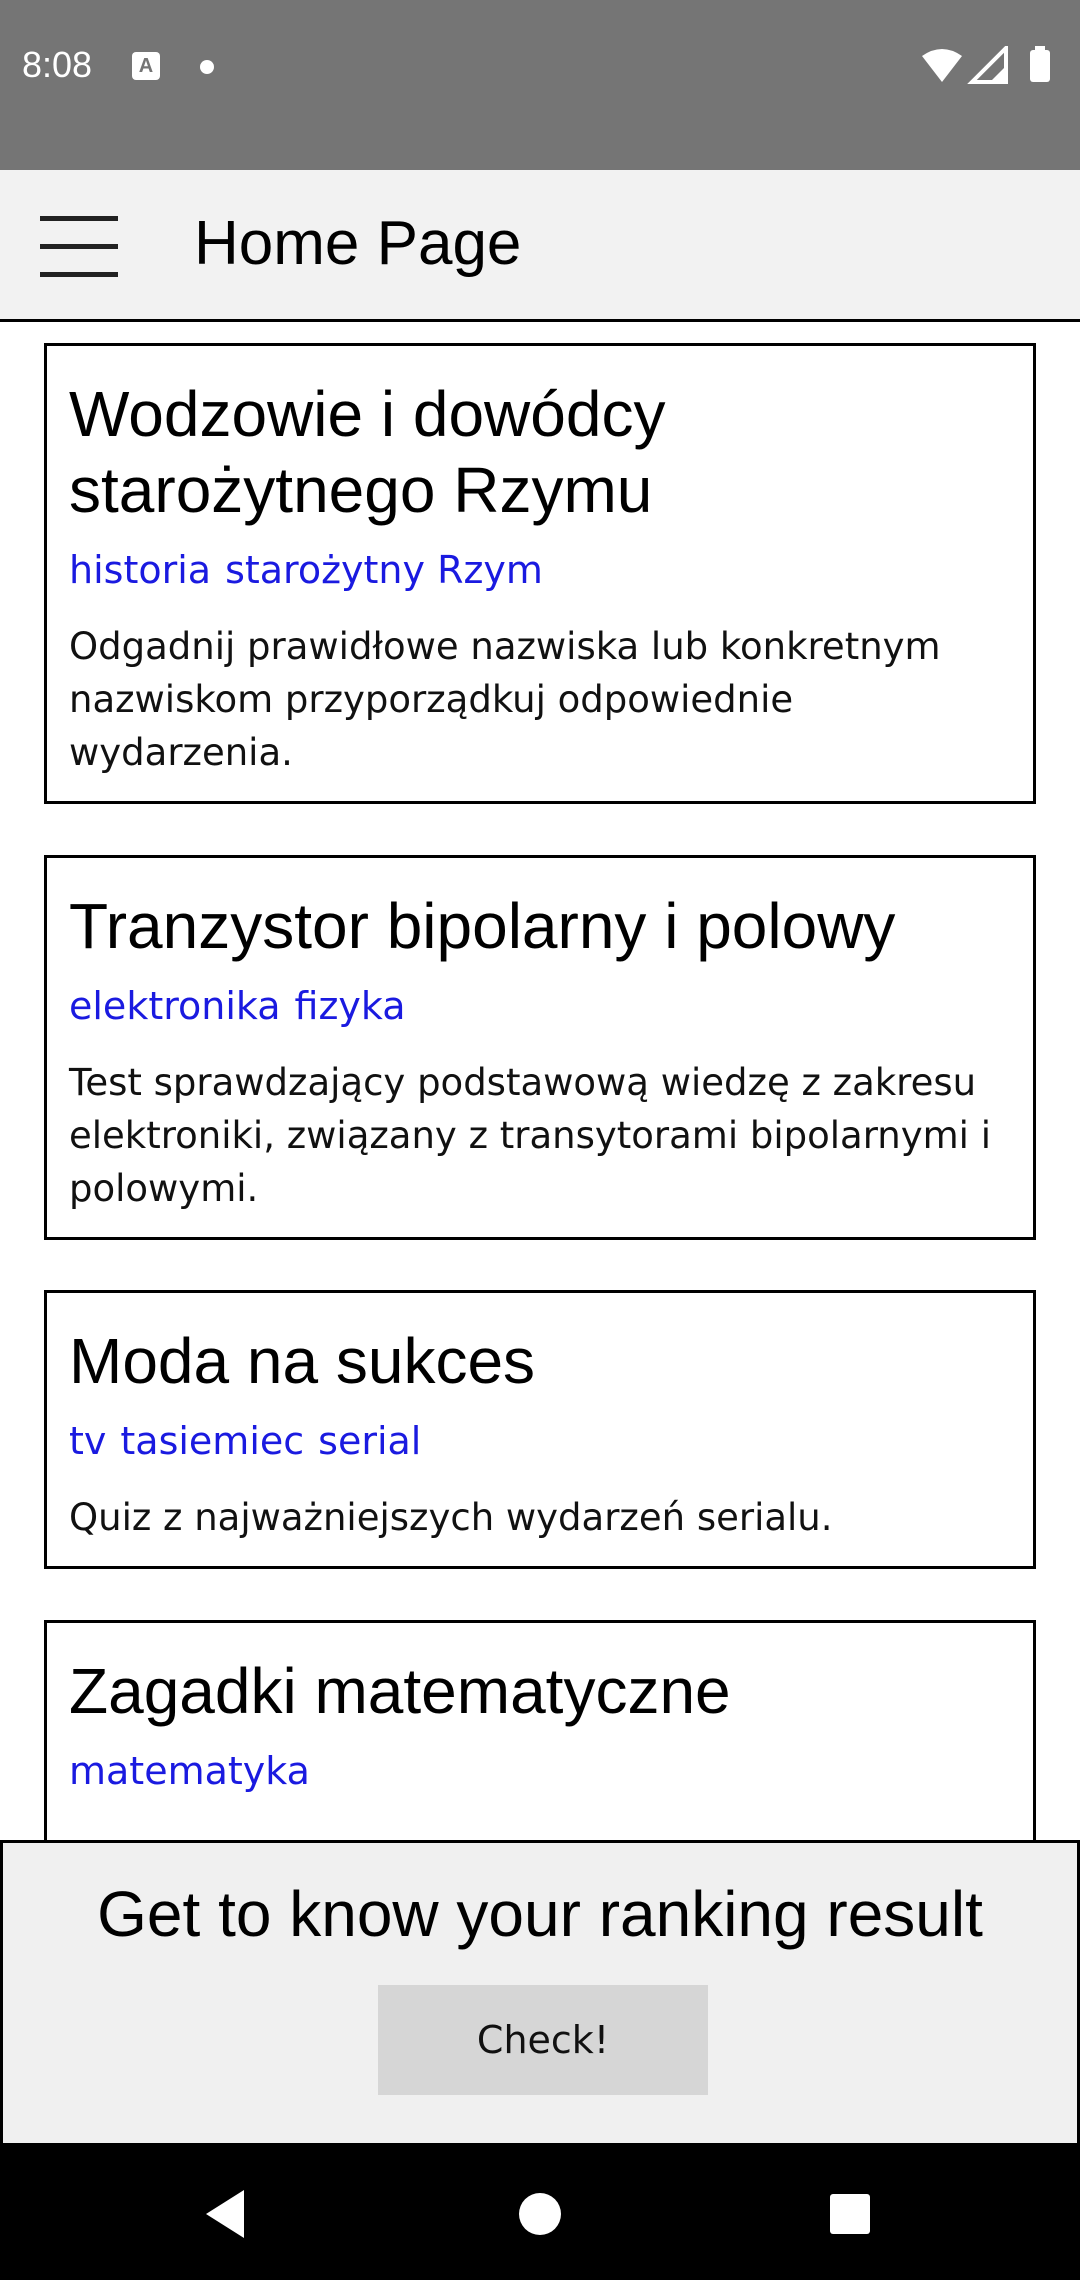  Describe the element at coordinates (543, 2040) in the screenshot. I see `check-button: Check!` at that location.